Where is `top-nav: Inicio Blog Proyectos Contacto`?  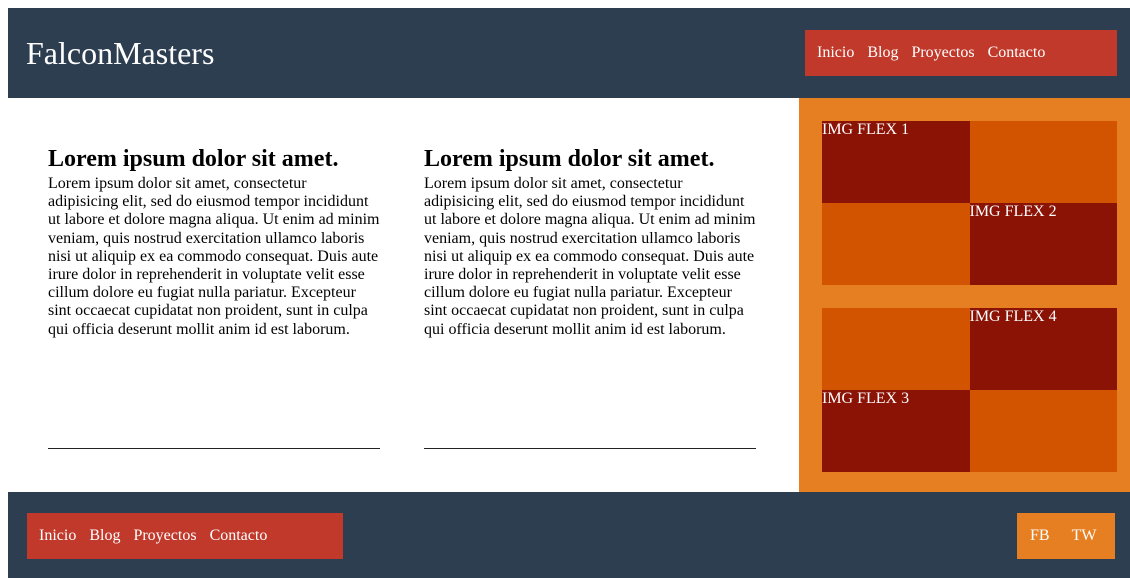
top-nav: Inicio Blog Proyectos Contacto is located at coordinates (961, 53).